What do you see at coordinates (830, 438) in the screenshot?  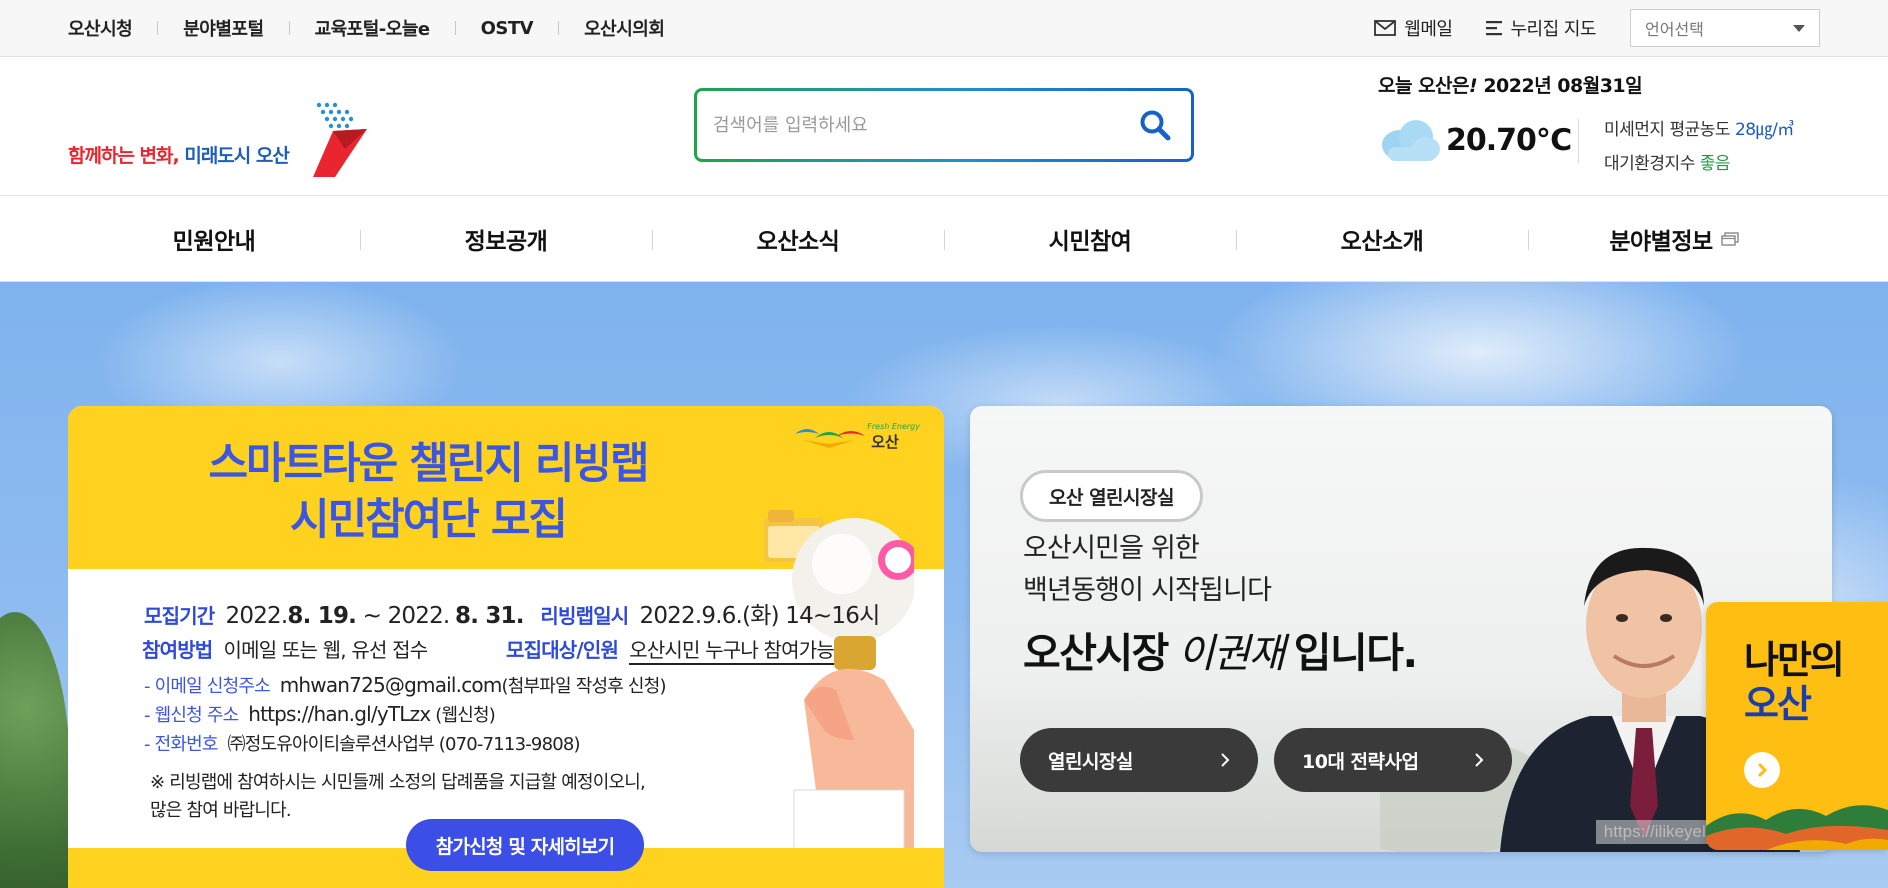 I see `osan-logo-icon` at bounding box center [830, 438].